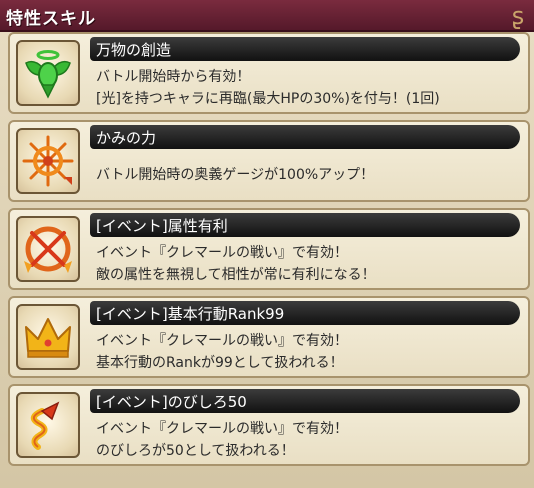  What do you see at coordinates (309, 264) in the screenshot?
I see `skill-description: イベント『クレマールの戦い』で有効！ 敵の属性を無視して相性が常に有利になる！` at bounding box center [309, 264].